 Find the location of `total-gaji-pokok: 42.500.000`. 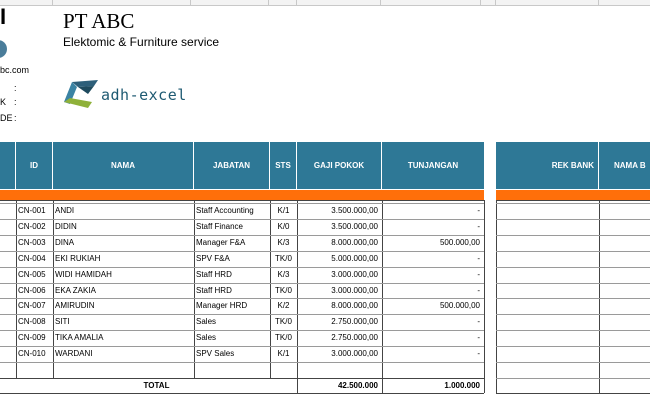

total-gaji-pokok: 42.500.000 is located at coordinates (357, 385).